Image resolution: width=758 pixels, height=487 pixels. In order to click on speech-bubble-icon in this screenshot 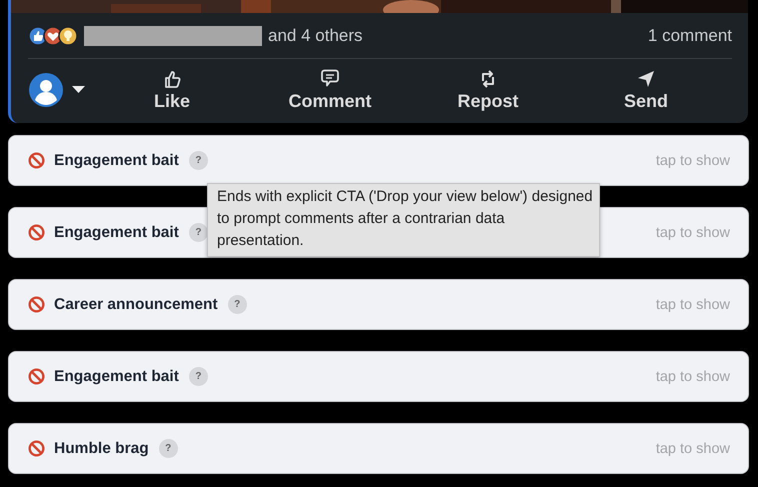, I will do `click(329, 78)`.